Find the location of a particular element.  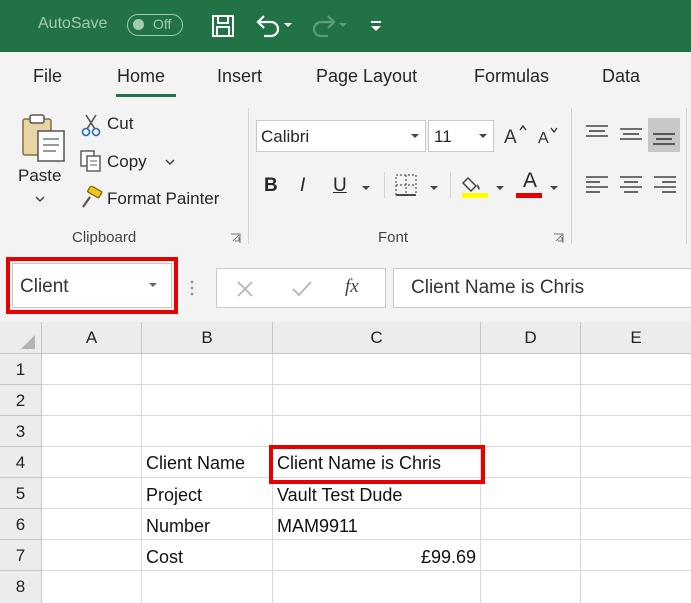

autosave-toggle: Off is located at coordinates (155, 25).